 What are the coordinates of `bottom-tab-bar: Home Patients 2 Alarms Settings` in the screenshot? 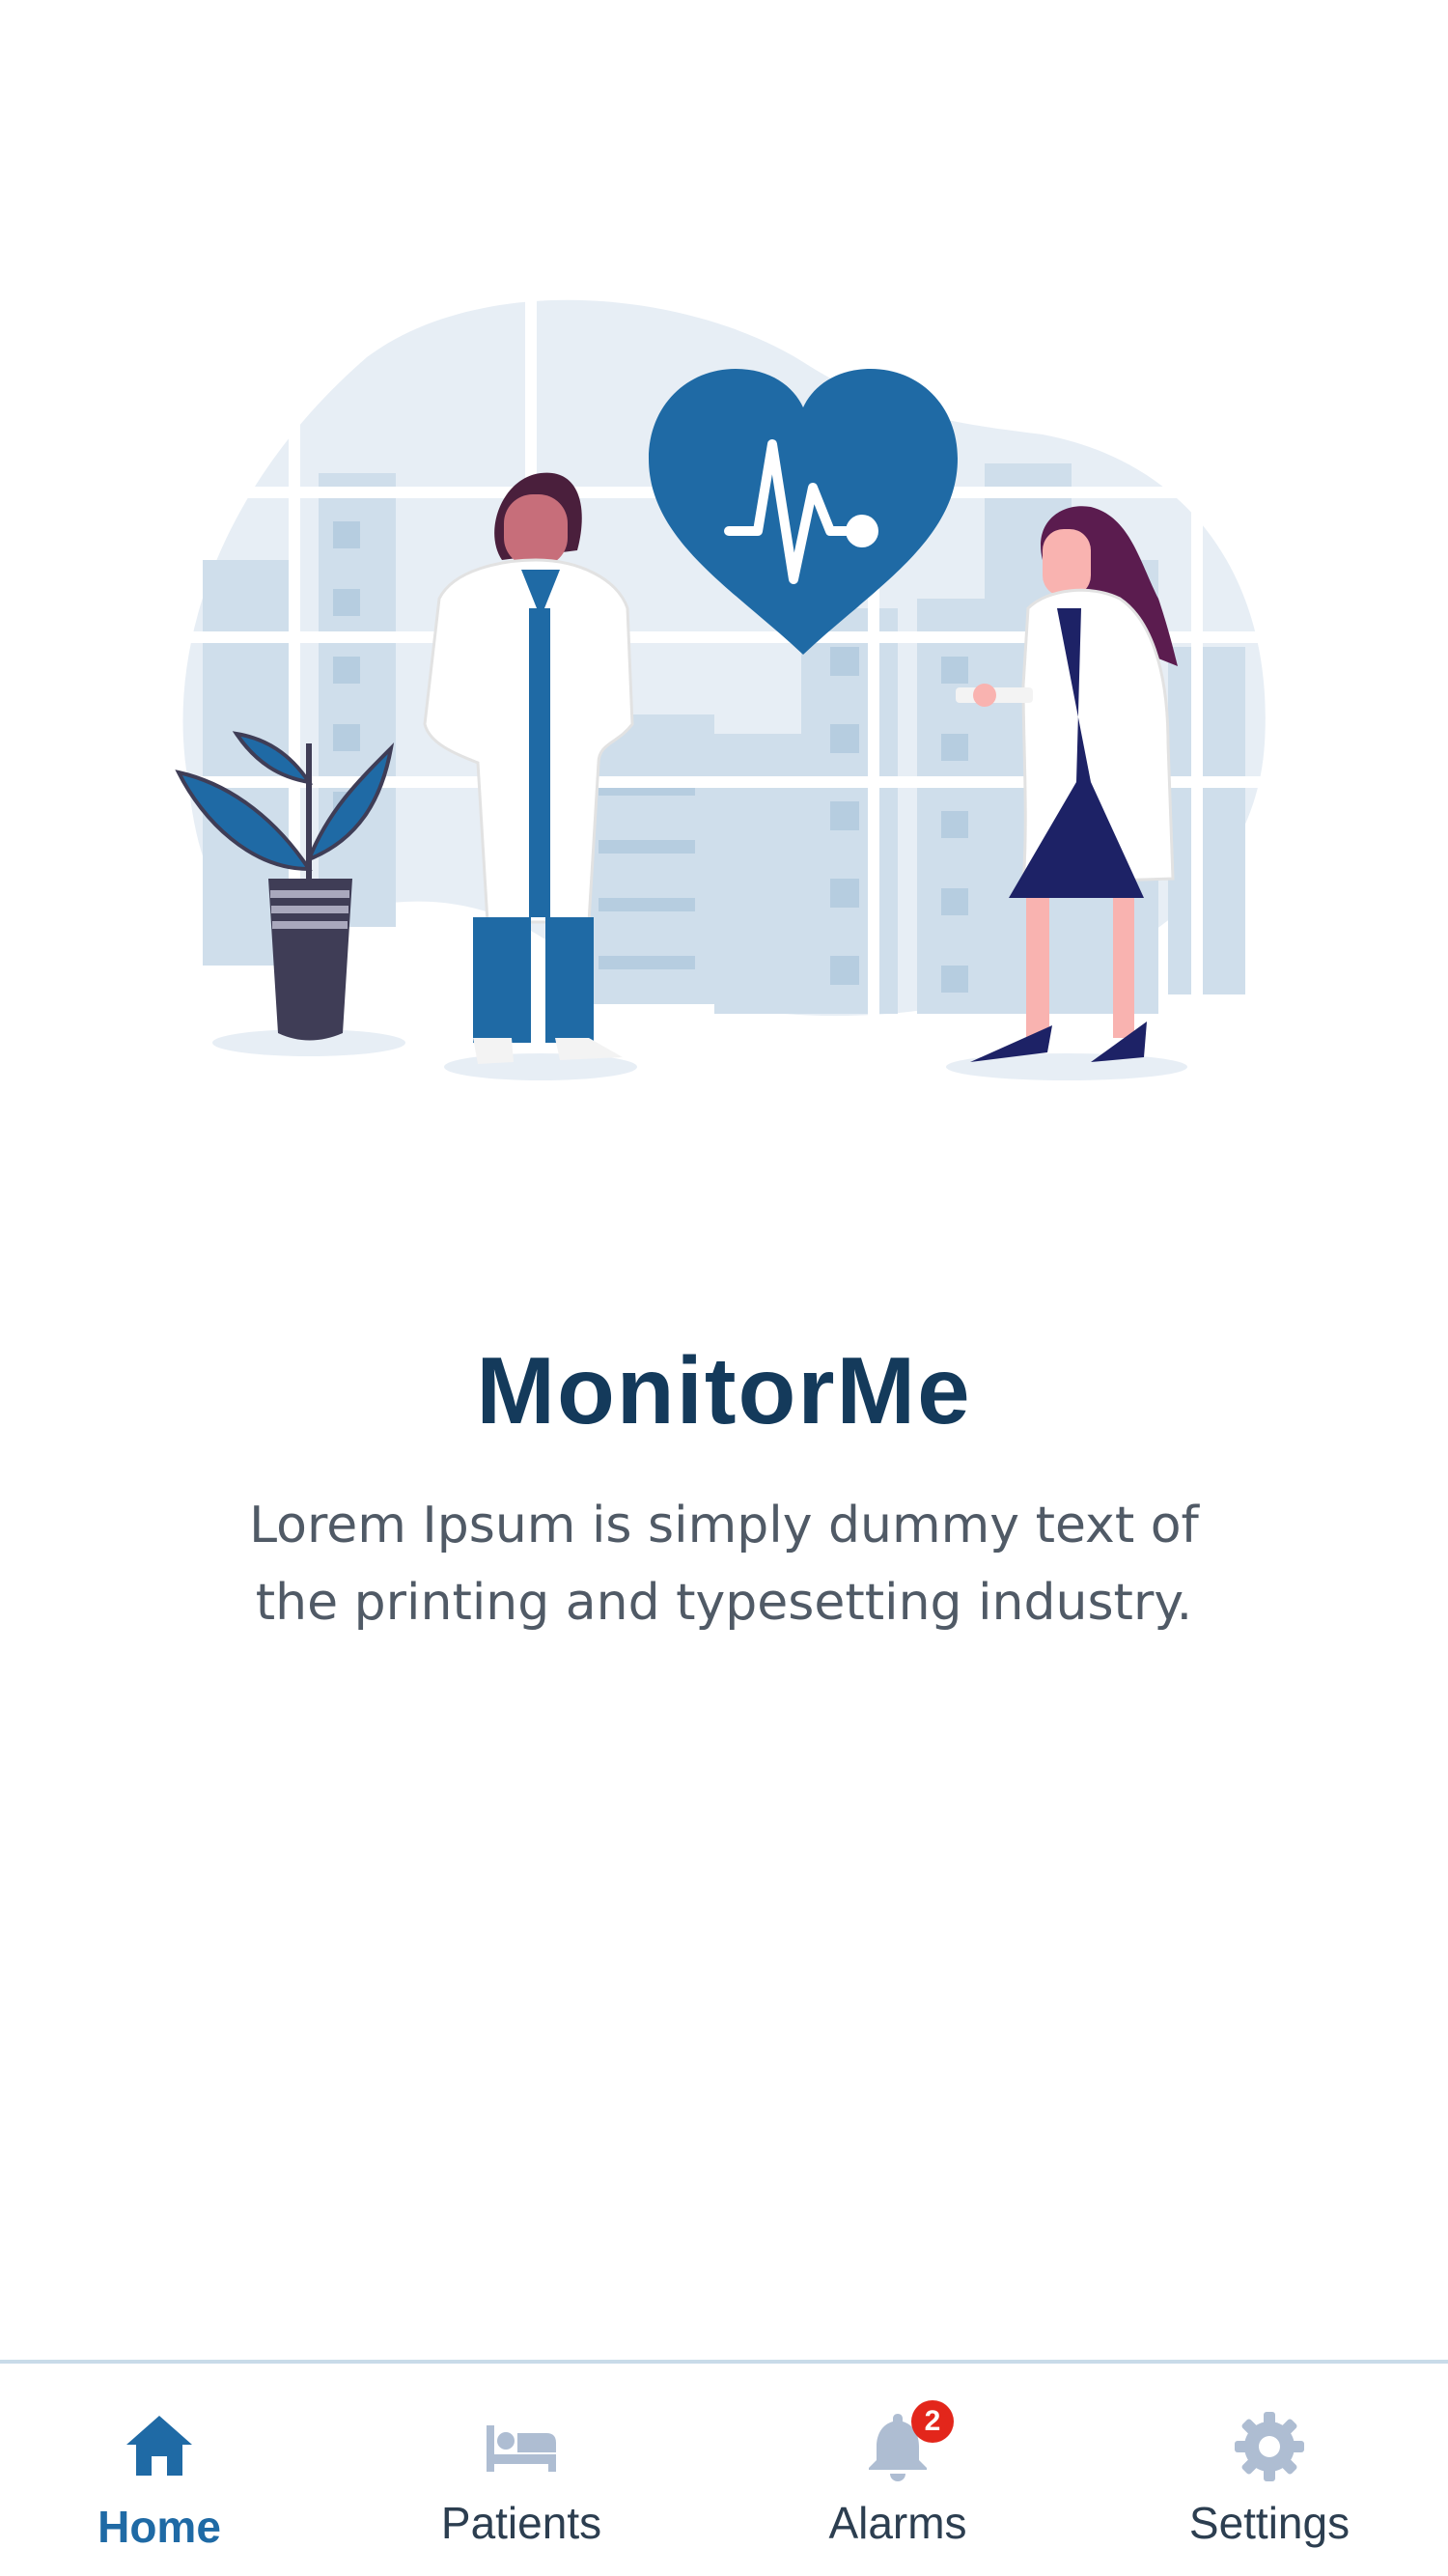 It's located at (724, 2468).